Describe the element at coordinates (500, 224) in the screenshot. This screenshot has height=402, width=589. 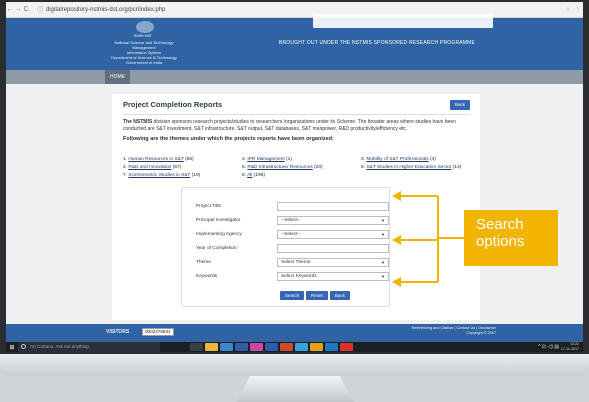
I see `callout-line: Search` at that location.